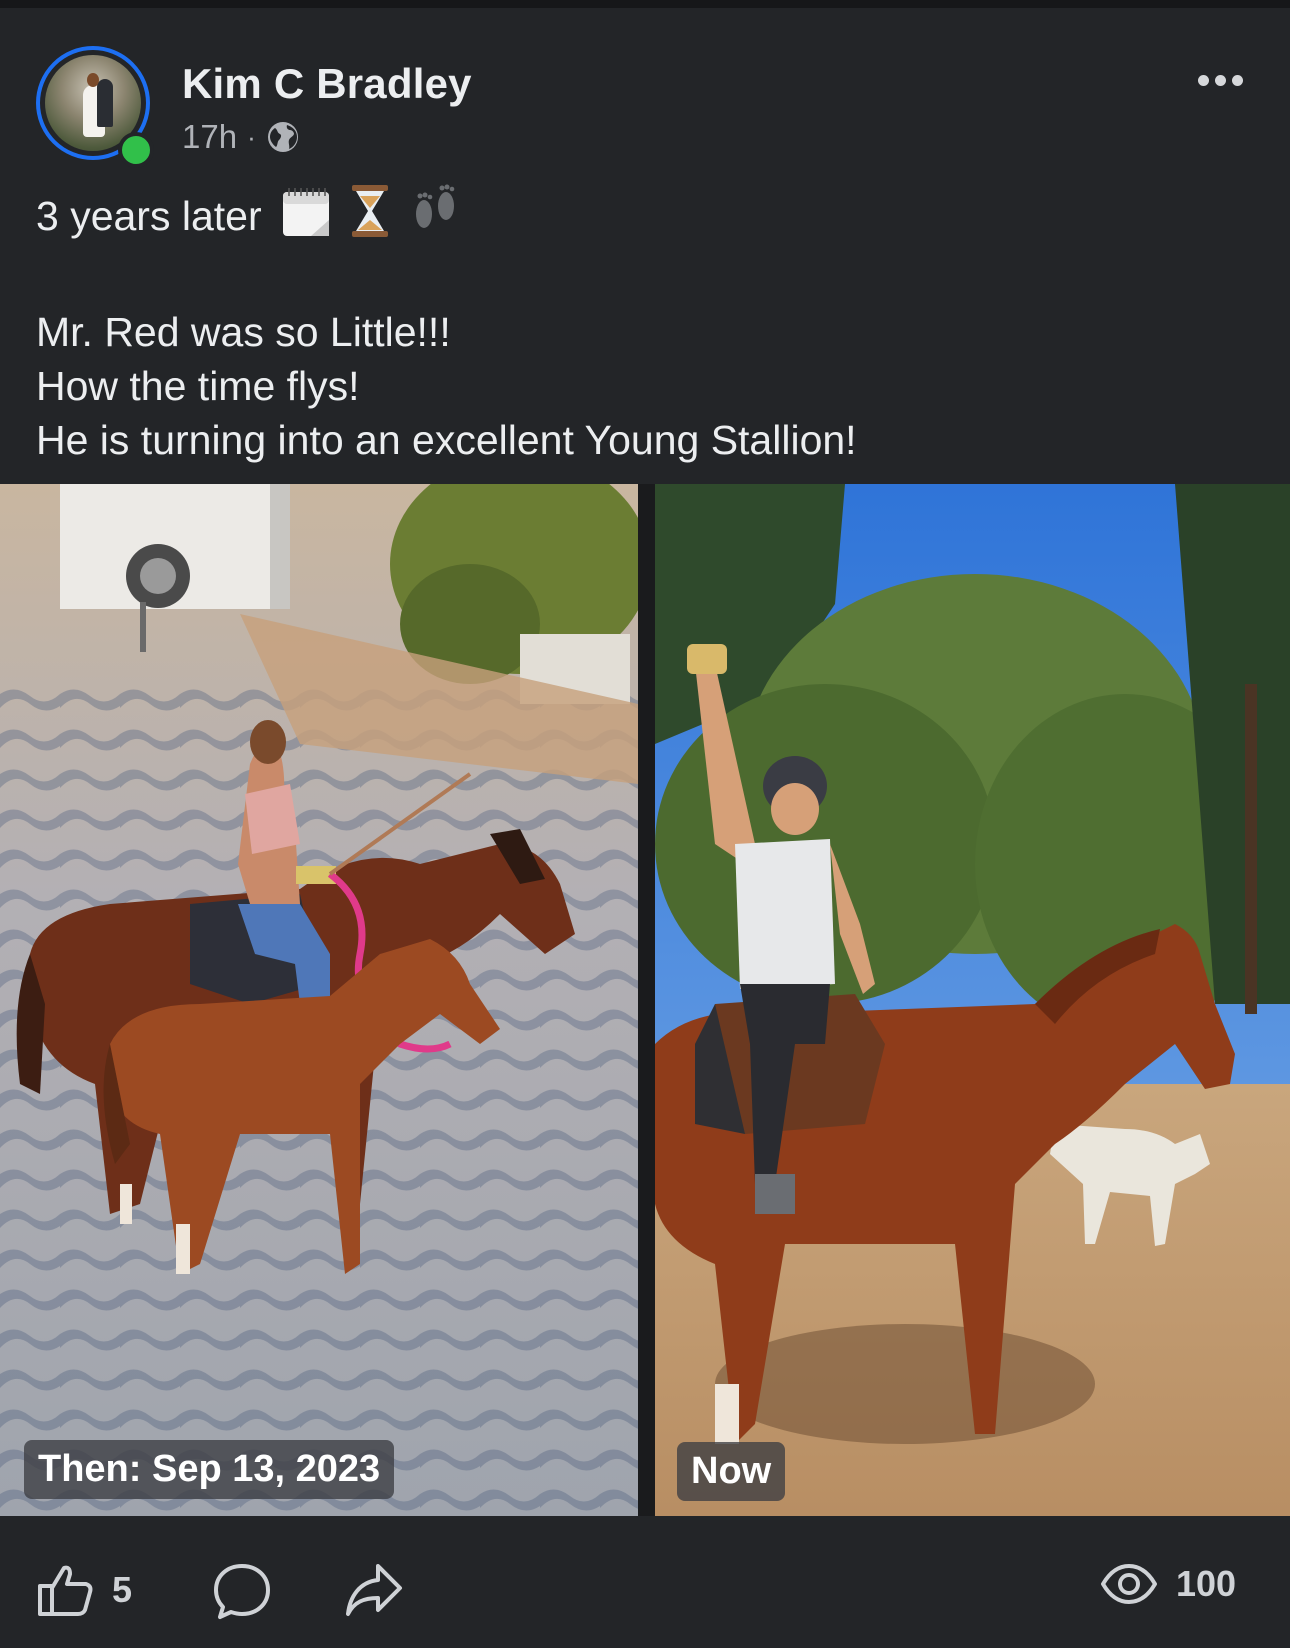  I want to click on post-meta: 17h ·, so click(241, 137).